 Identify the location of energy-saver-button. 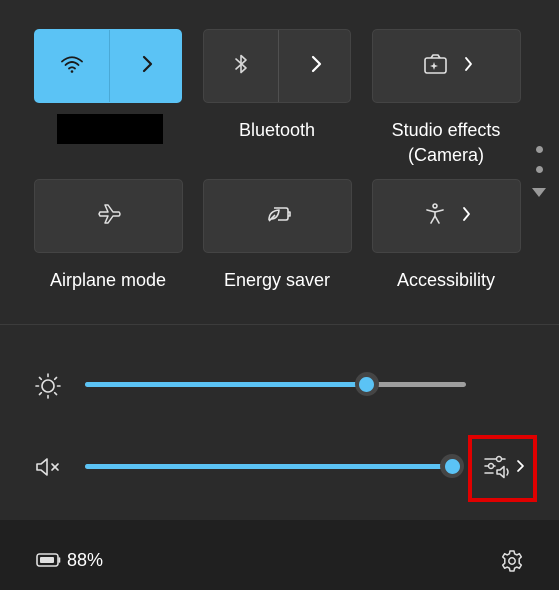
(278, 216).